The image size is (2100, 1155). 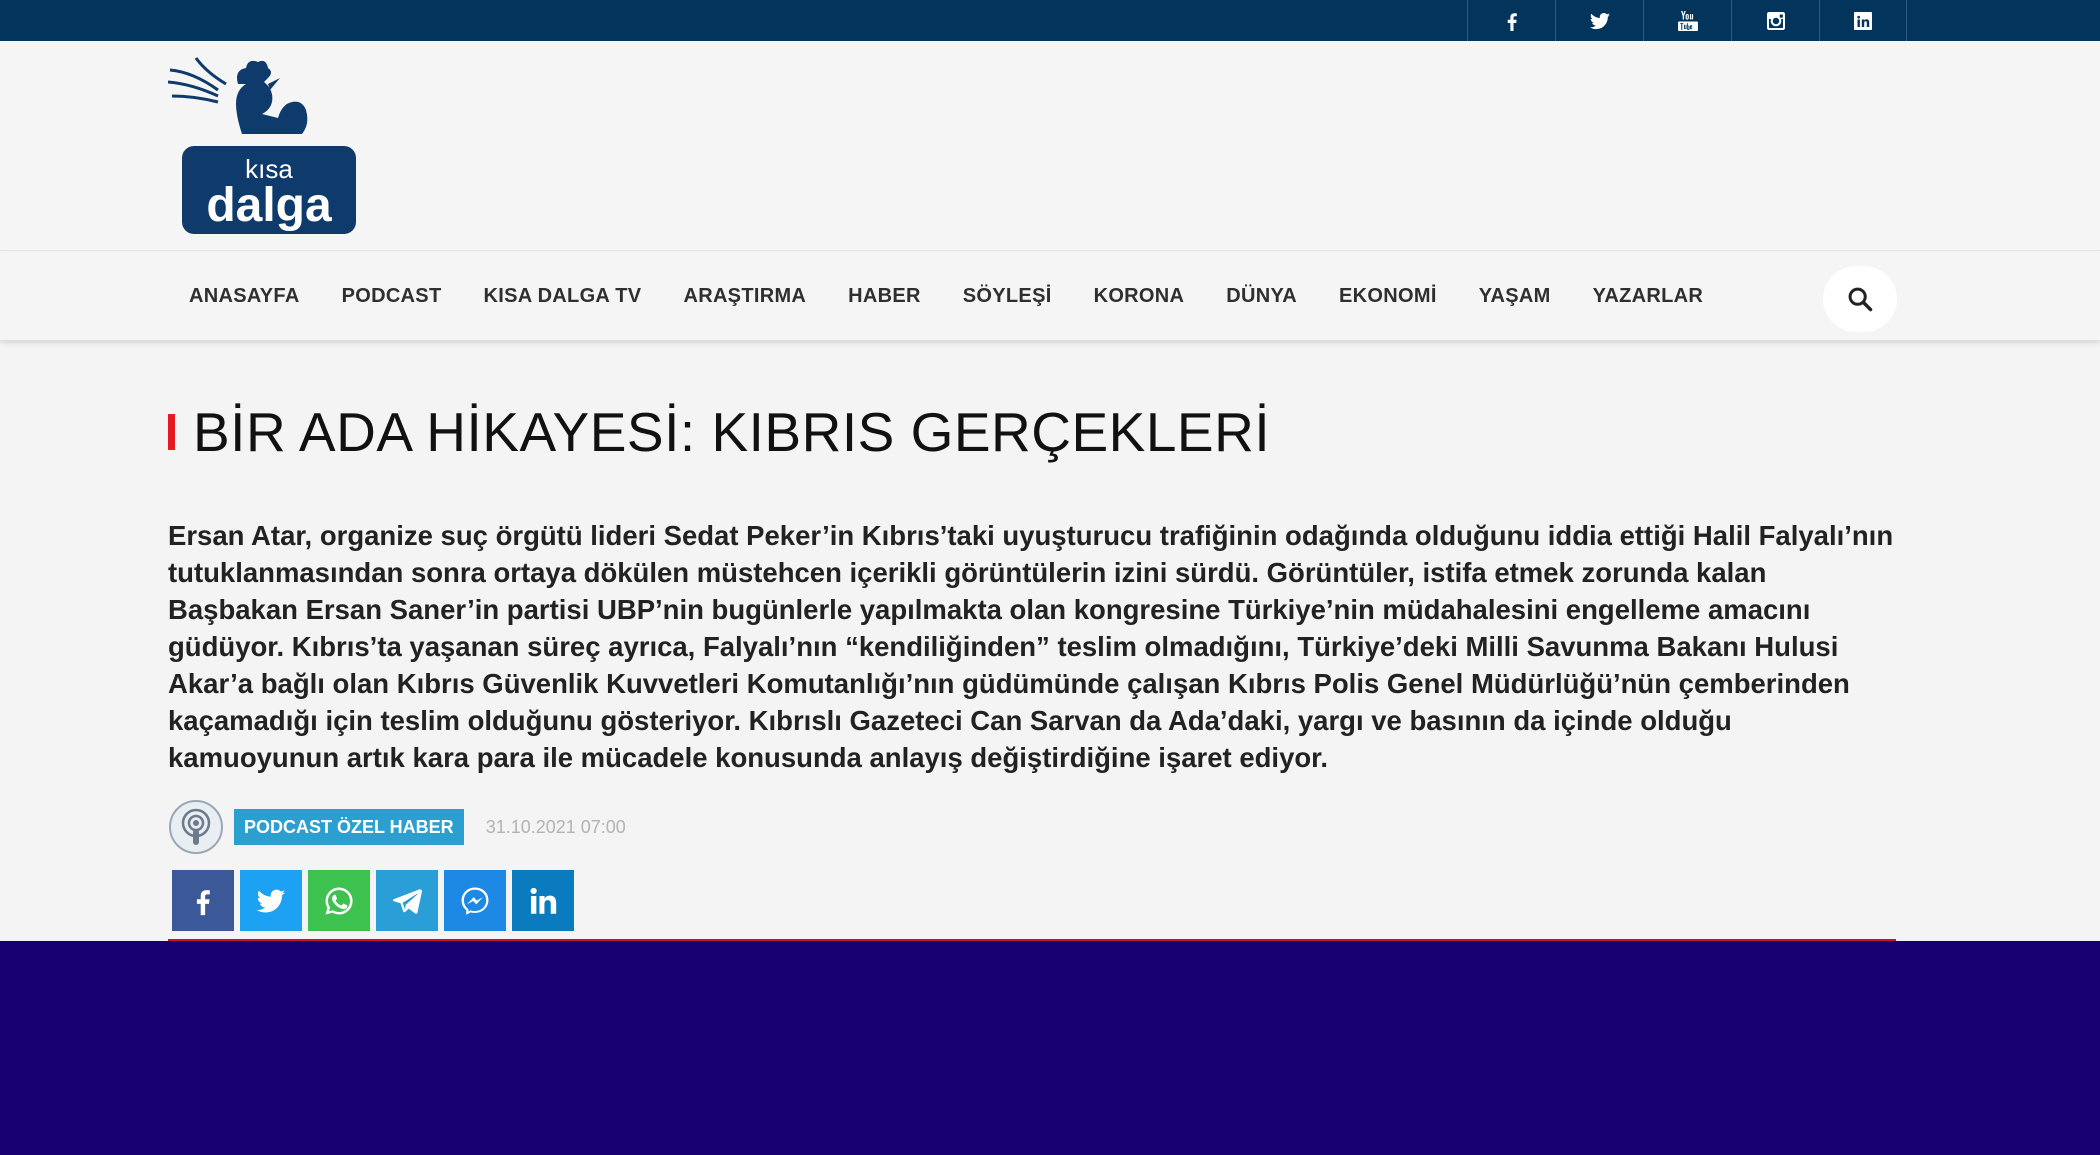 I want to click on whatsapp-icon, so click(x=339, y=900).